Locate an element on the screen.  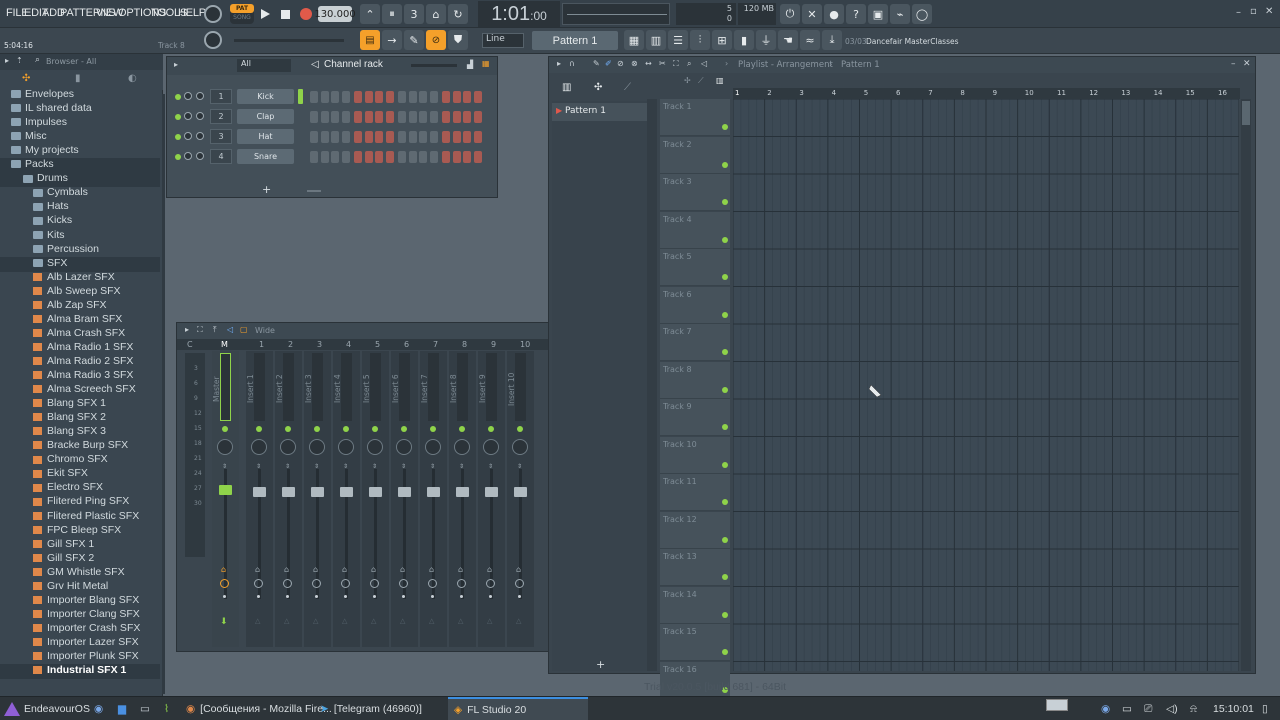
channel-name-button: Hat is located at coordinates (265, 136).